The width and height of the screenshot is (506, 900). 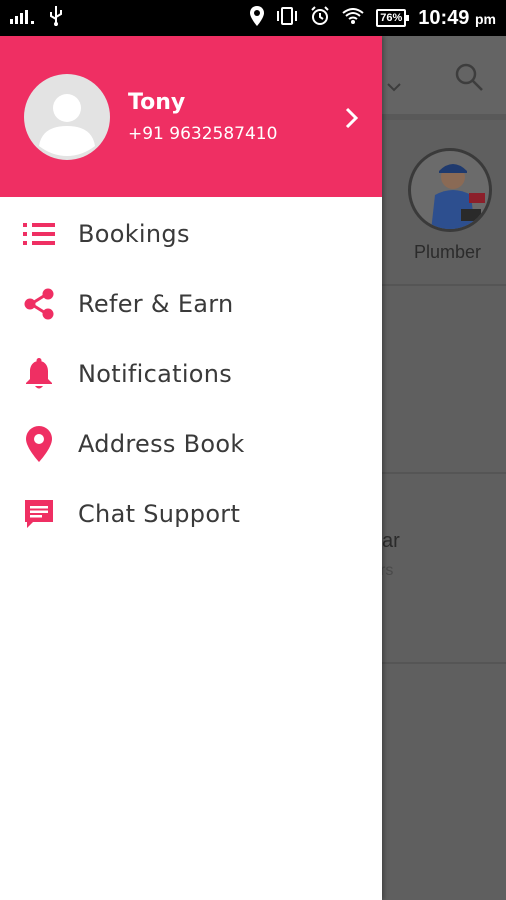 What do you see at coordinates (156, 304) in the screenshot?
I see `menu-item-label: Refer & Earn` at bounding box center [156, 304].